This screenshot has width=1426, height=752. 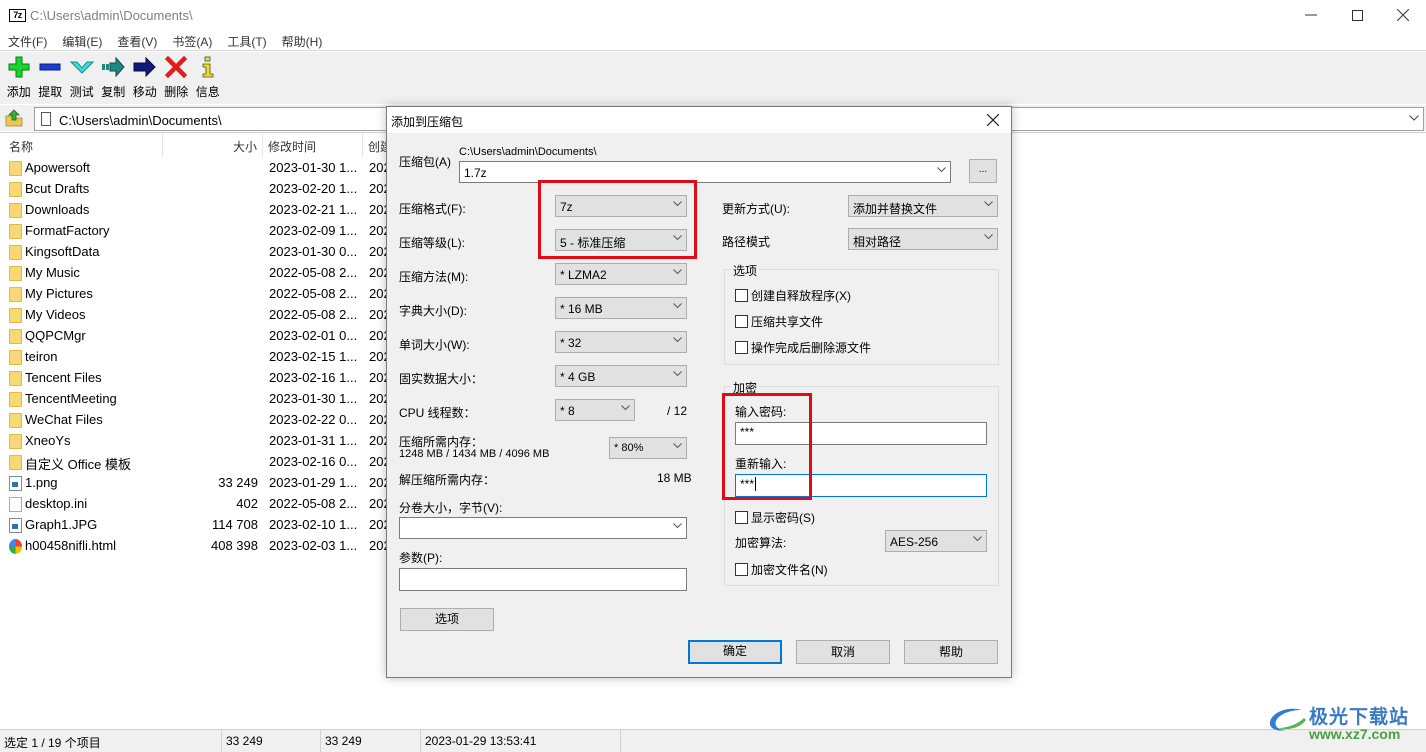 I want to click on add-icon, so click(x=19, y=67).